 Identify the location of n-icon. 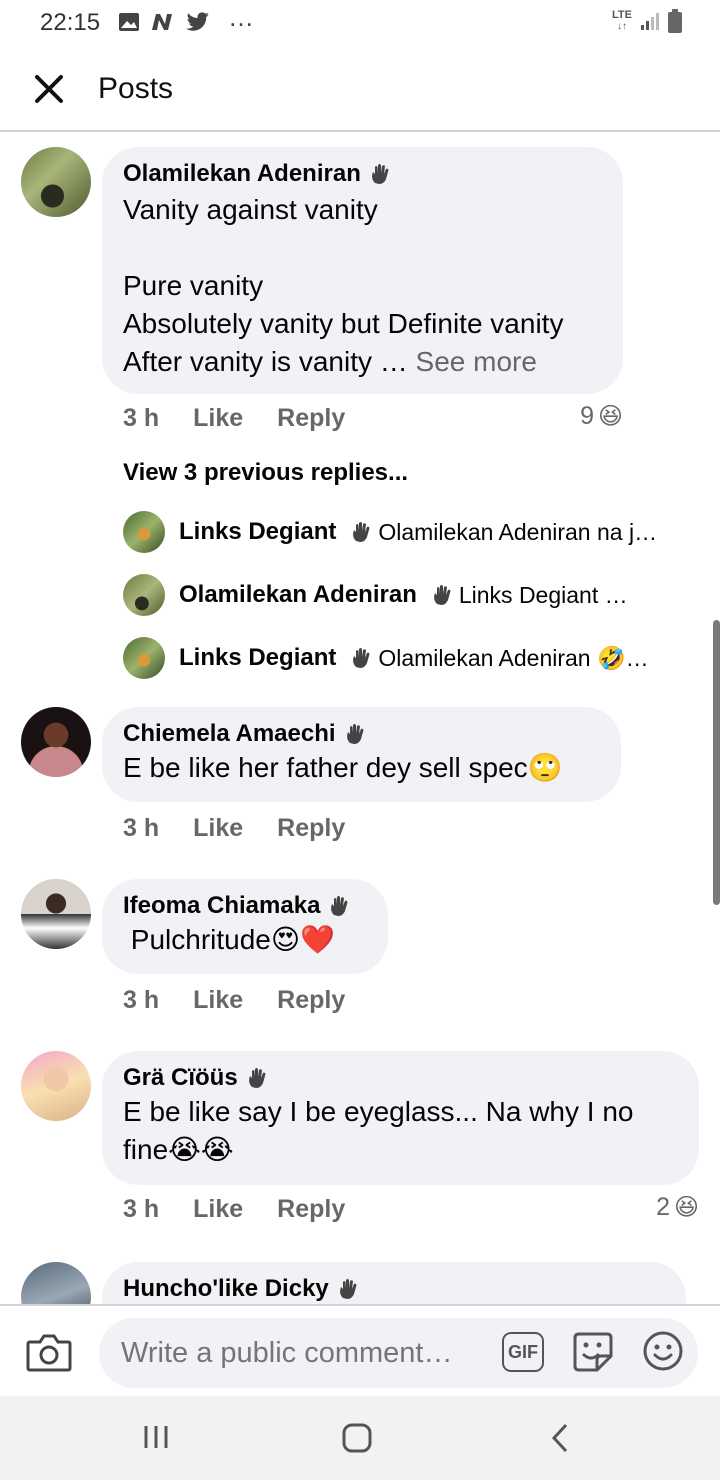
(162, 21).